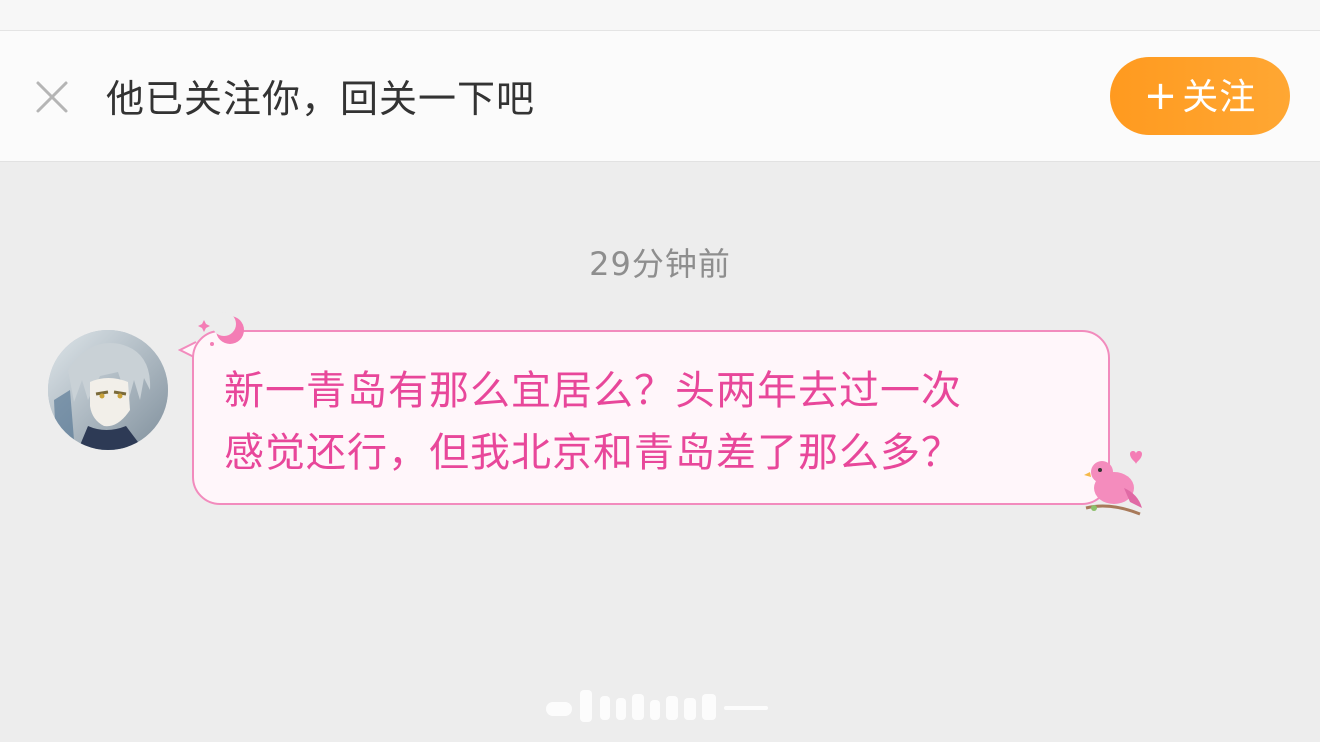 The width and height of the screenshot is (1320, 742). I want to click on close-icon, so click(52, 97).